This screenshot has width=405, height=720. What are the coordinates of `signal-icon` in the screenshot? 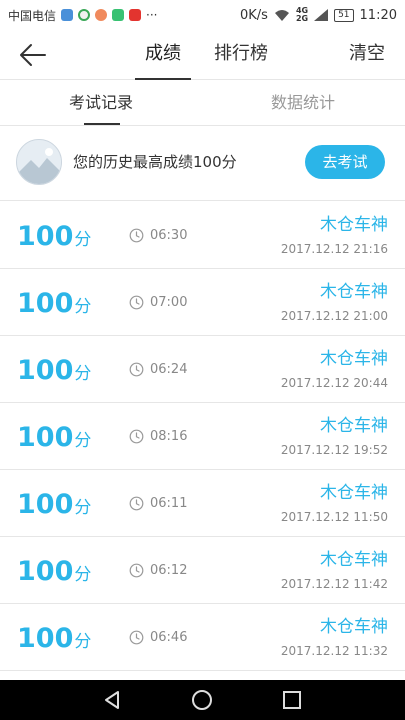 It's located at (321, 15).